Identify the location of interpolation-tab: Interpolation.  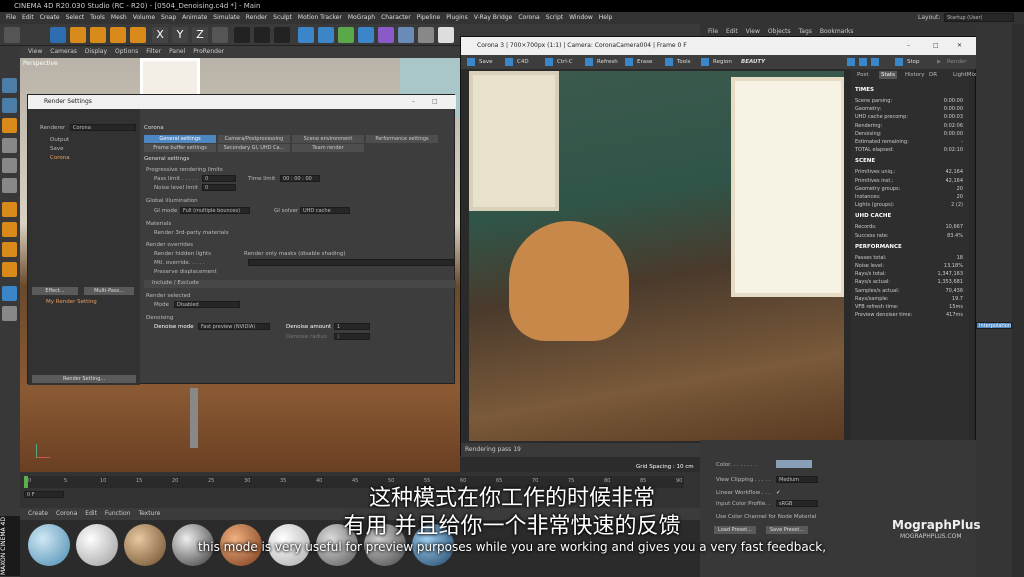
(994, 325).